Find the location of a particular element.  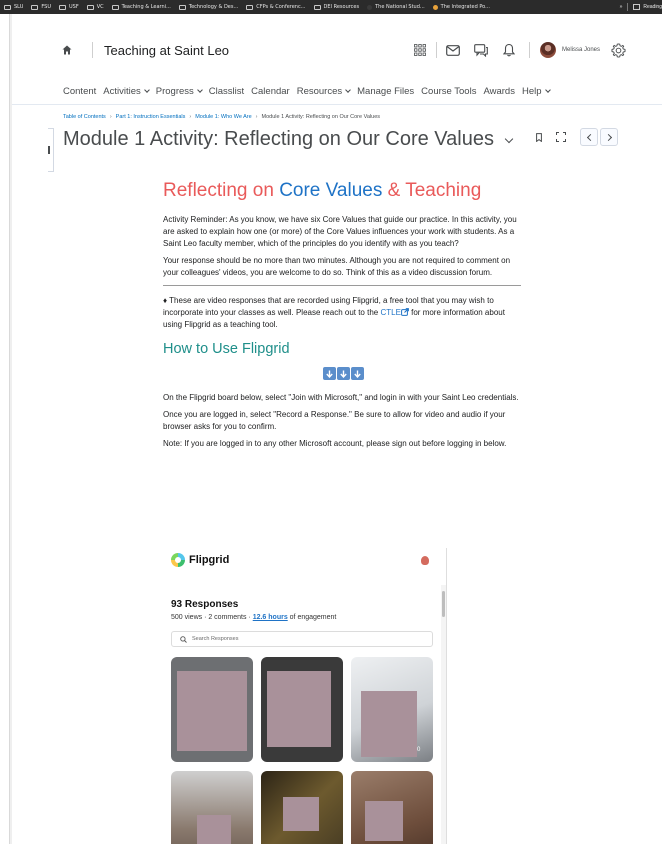

menu-label: Classlist is located at coordinates (226, 91).